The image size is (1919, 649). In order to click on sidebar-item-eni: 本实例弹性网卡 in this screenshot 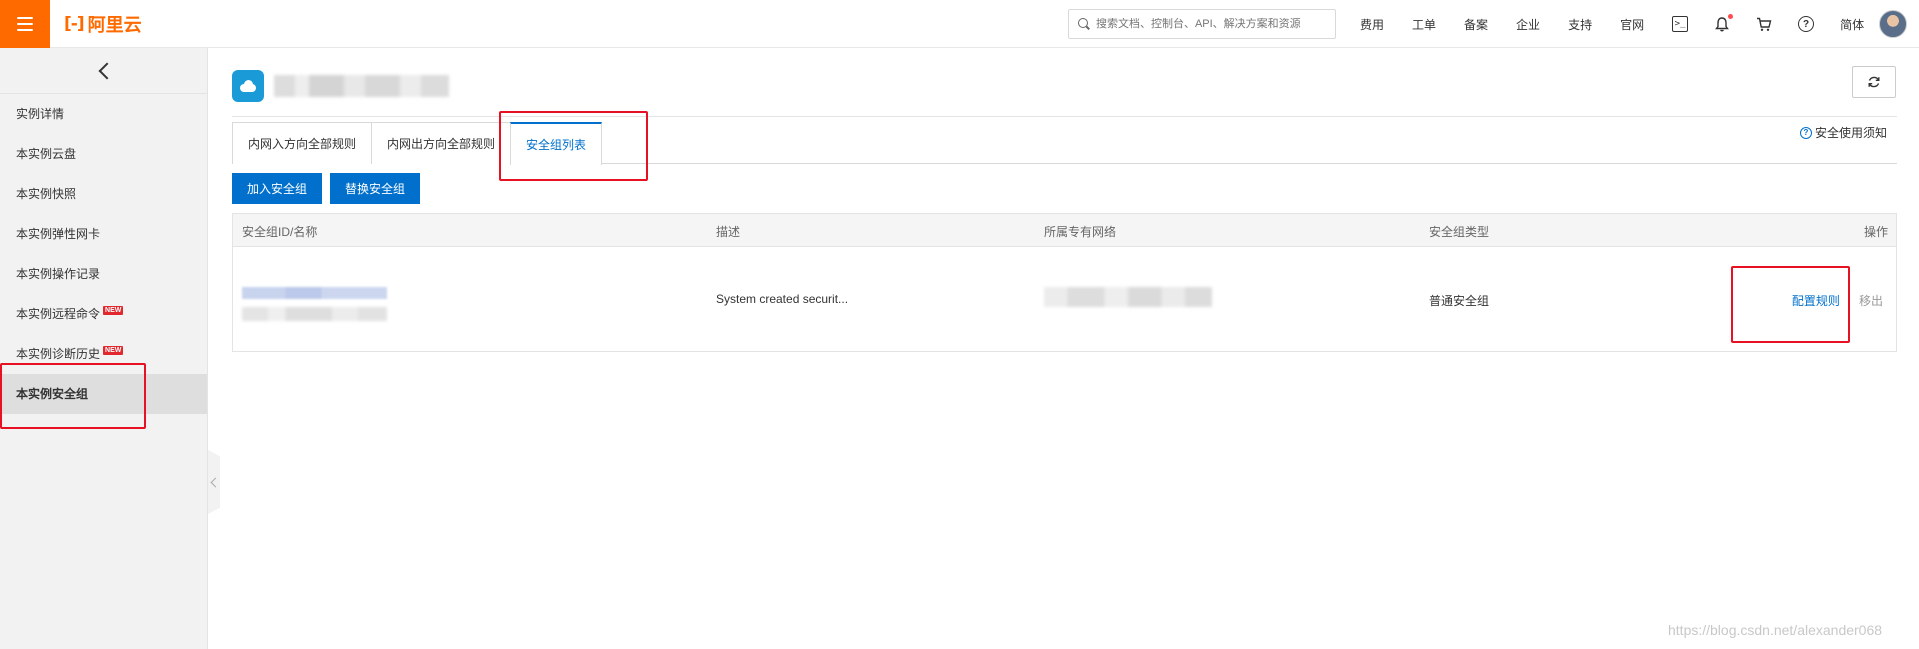, I will do `click(103, 234)`.